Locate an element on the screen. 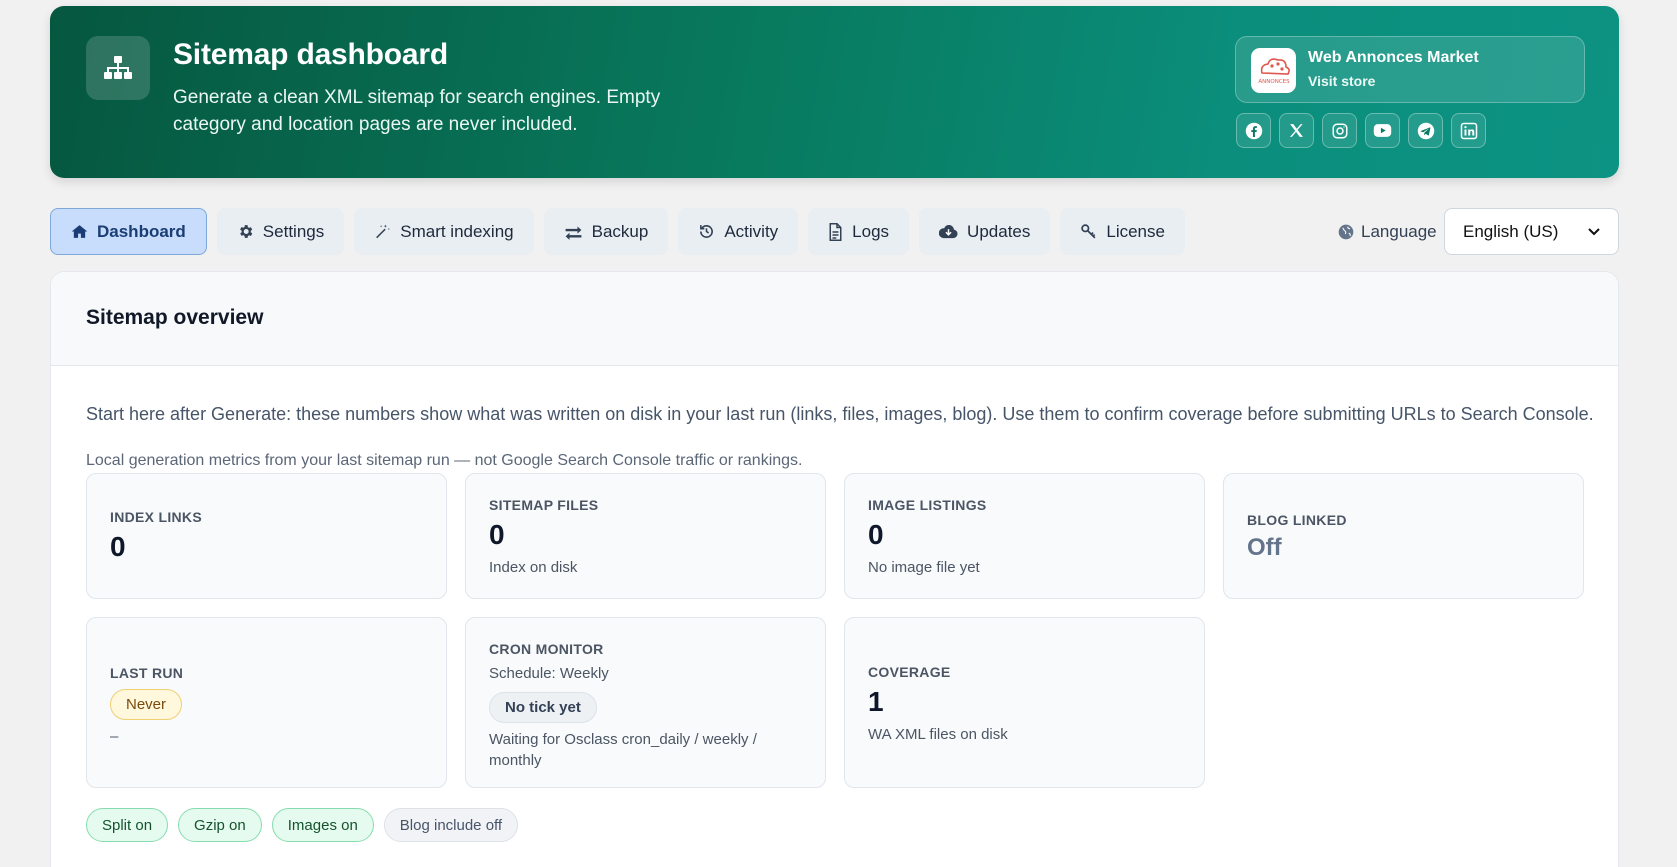 The width and height of the screenshot is (1677, 867). tab-dashboard: Dashboard is located at coordinates (128, 231).